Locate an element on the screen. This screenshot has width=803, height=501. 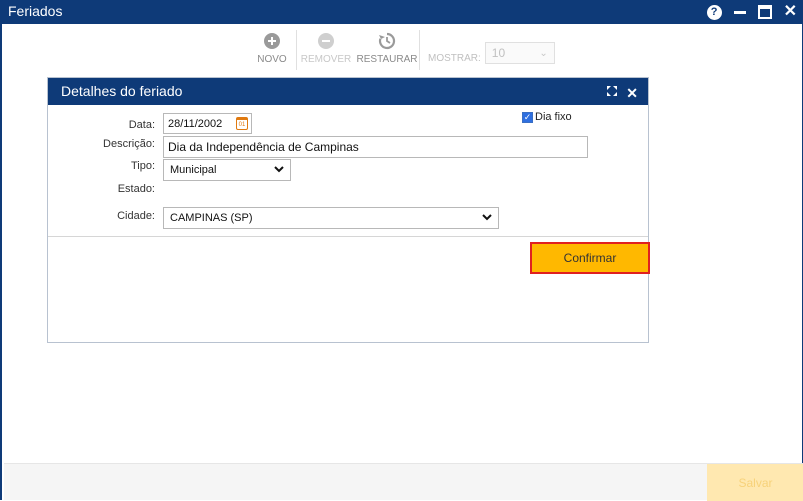
mostrar-control: MOSTRAR: 10 ⌄ is located at coordinates (491, 53).